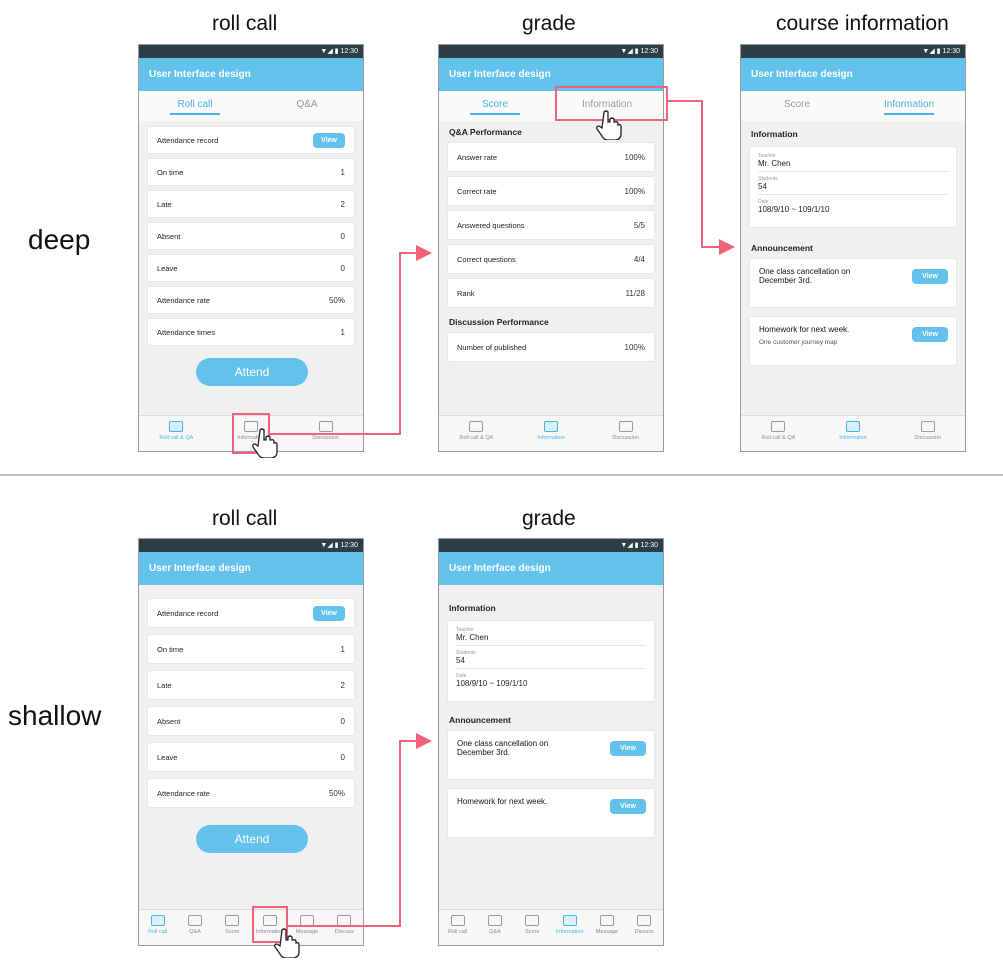 This screenshot has height=966, width=1003. Describe the element at coordinates (701, 177) in the screenshot. I see `arrow-deep-grade-to-info` at that location.